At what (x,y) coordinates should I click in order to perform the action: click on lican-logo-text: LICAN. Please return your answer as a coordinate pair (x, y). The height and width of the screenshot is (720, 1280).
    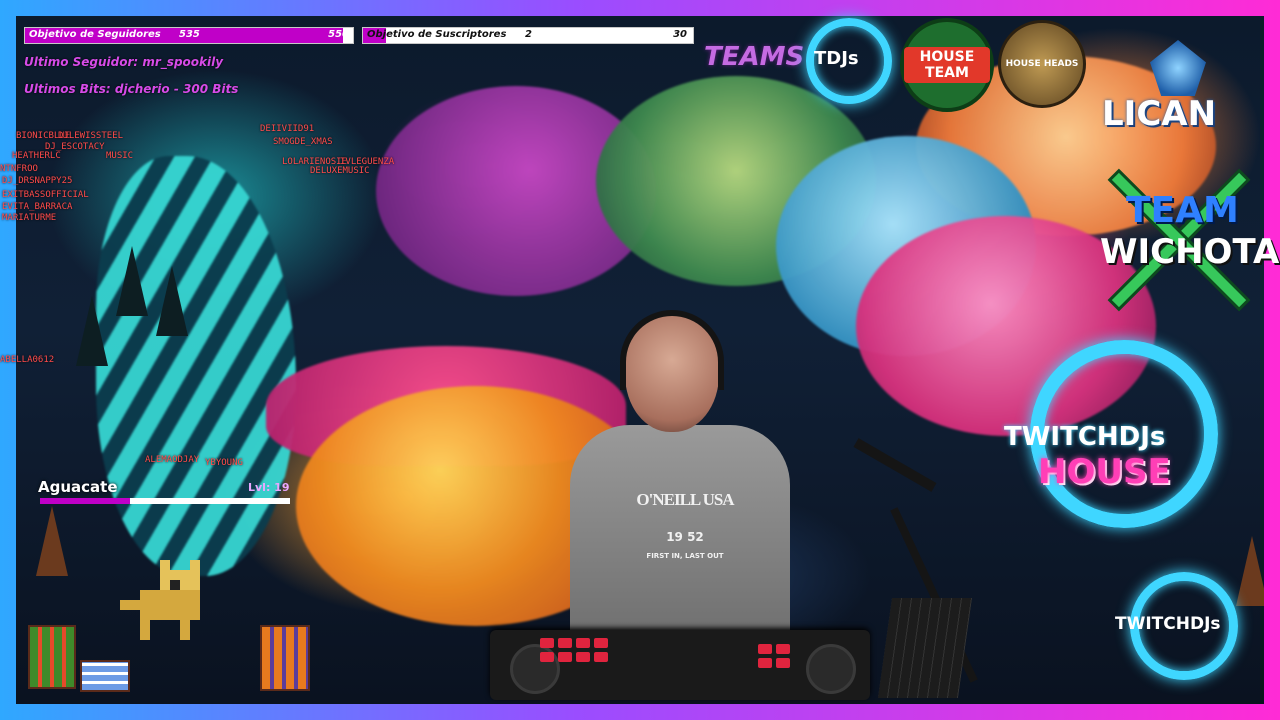
    Looking at the image, I should click on (1159, 114).